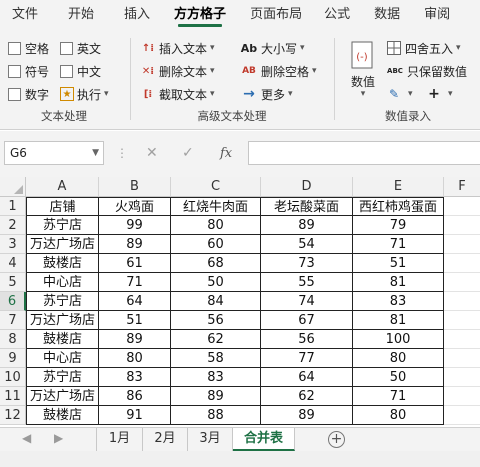  Describe the element at coordinates (398, 396) in the screenshot. I see `cell-xihongshi: 71` at that location.